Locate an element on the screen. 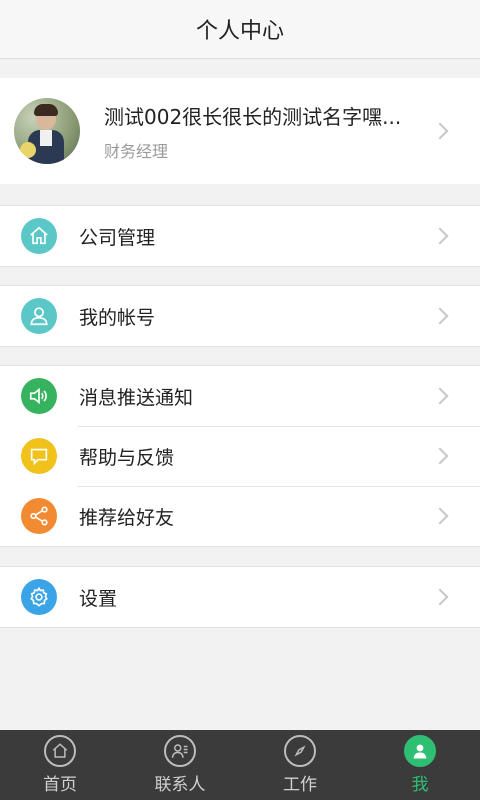 The width and height of the screenshot is (480, 800). chat-bubble-icon is located at coordinates (39, 456).